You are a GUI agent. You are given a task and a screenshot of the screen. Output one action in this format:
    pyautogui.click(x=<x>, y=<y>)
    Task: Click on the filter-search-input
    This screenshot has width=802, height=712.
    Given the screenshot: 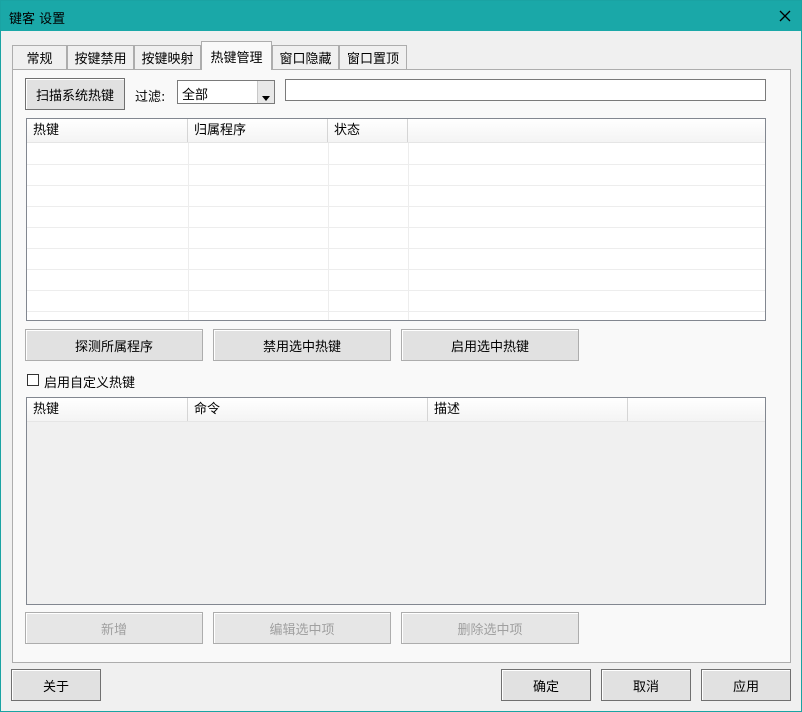 What is the action you would take?
    pyautogui.click(x=525, y=90)
    